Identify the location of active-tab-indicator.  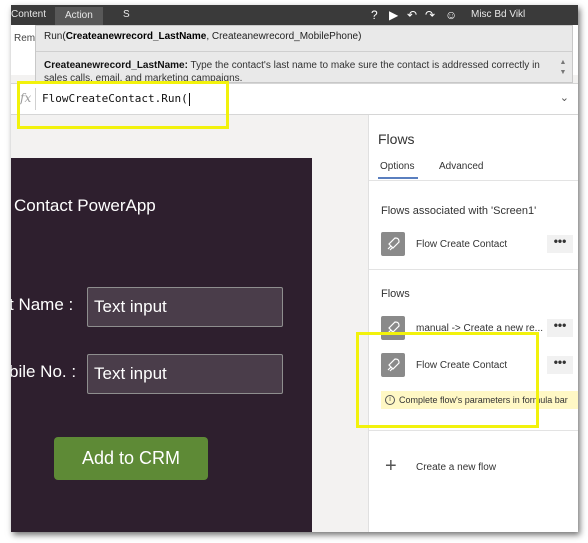
(398, 178).